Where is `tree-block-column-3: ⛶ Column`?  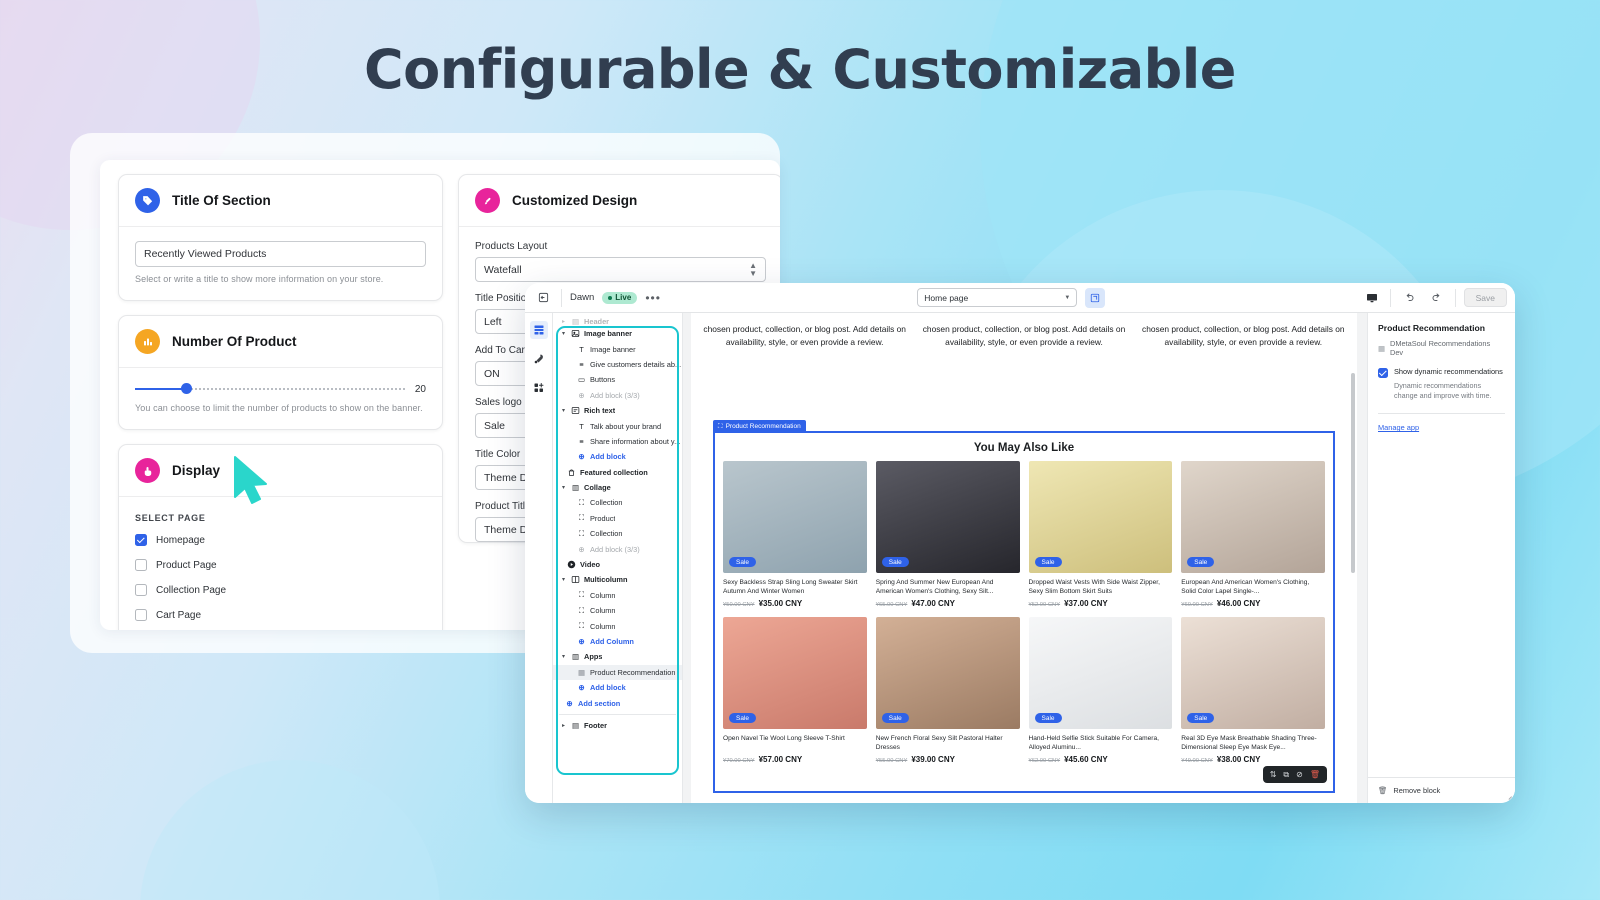
tree-block-column-3: ⛶ Column is located at coordinates (617, 625).